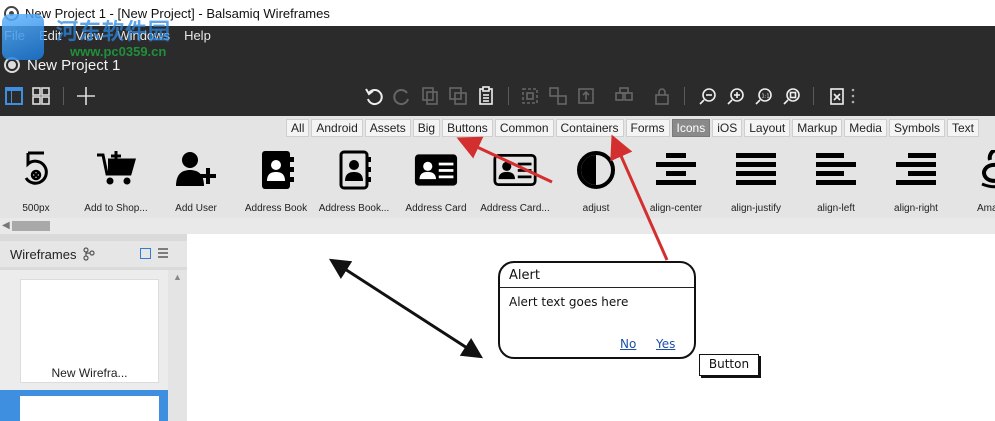 This screenshot has height=421, width=995. Describe the element at coordinates (426, 128) in the screenshot. I see `category-tab-big: Big` at that location.